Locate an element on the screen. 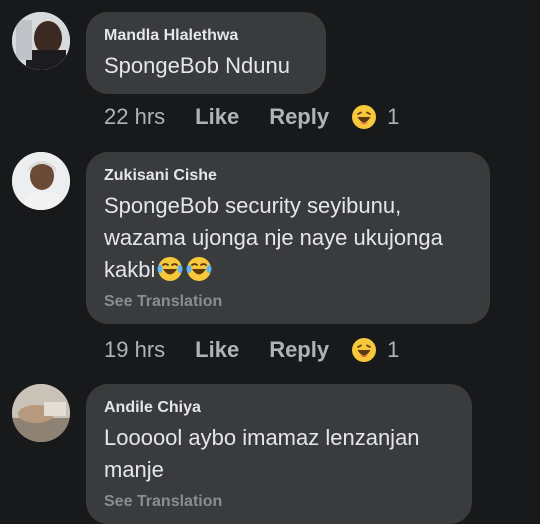 This screenshot has height=524, width=540. comment-text-line: SpongeBob security seyibunu, is located at coordinates (253, 205).